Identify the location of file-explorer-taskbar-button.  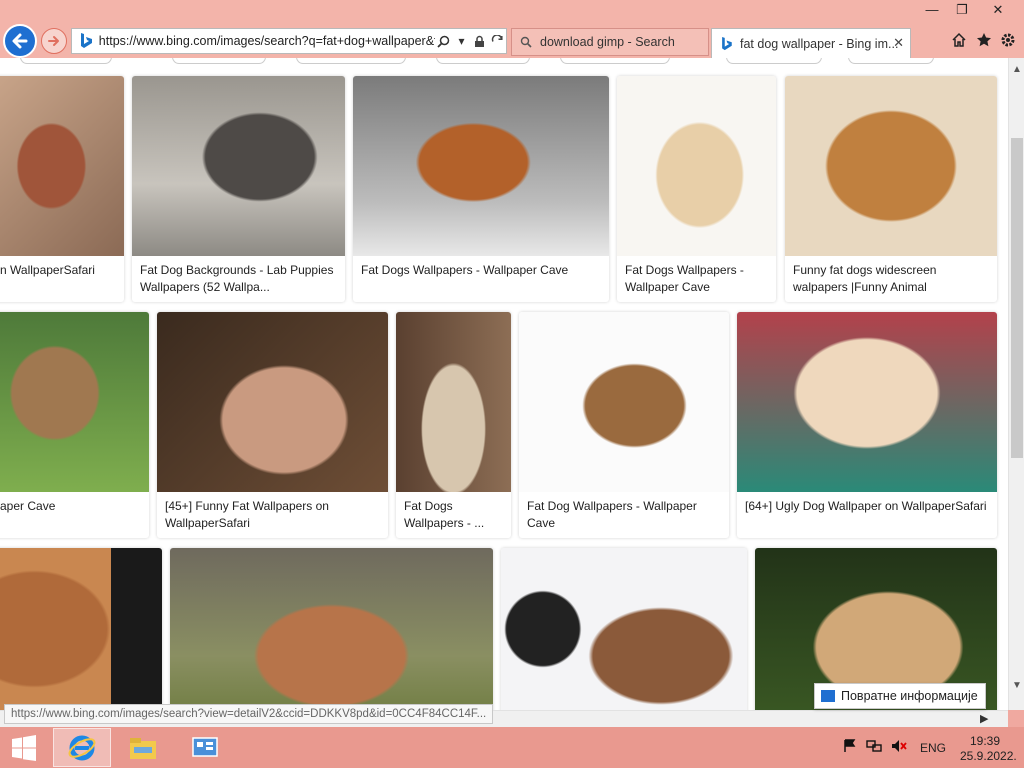
(143, 747).